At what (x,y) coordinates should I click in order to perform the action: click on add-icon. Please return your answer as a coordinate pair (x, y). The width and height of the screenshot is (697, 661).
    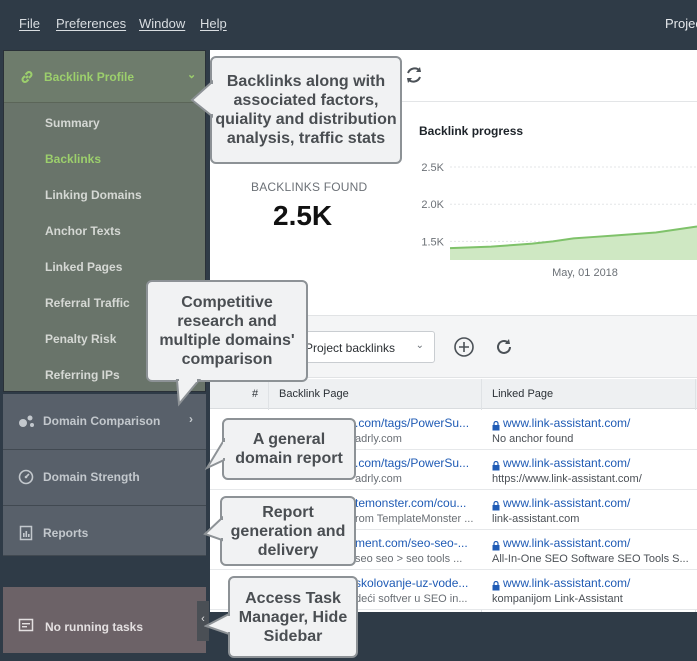
    Looking at the image, I should click on (464, 349).